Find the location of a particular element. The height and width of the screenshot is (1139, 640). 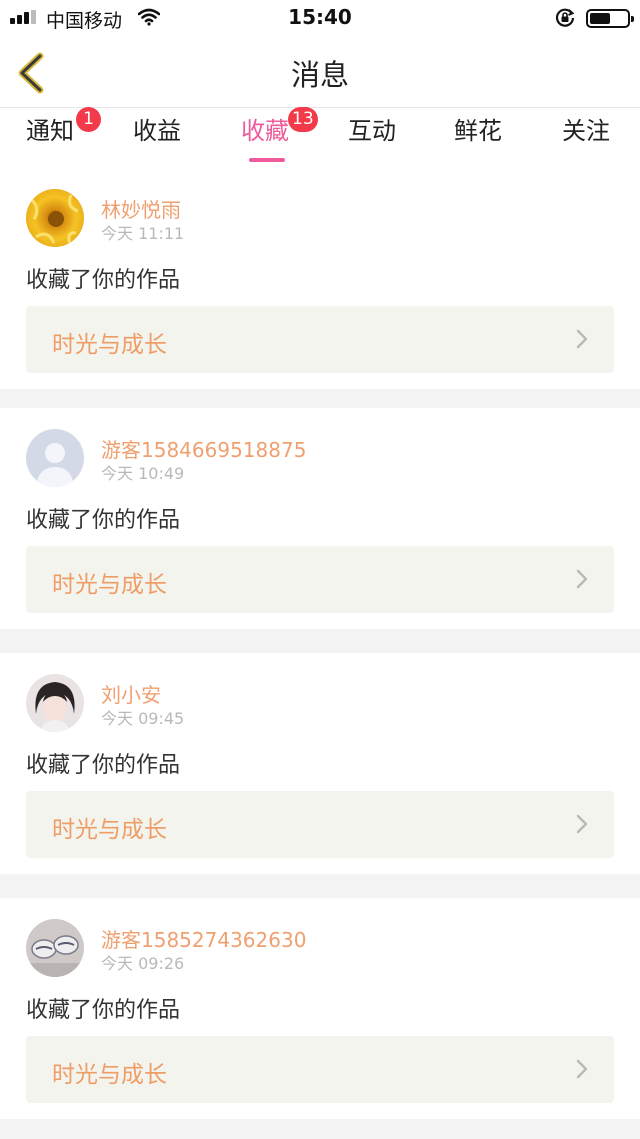

tab-interactions: 互动 is located at coordinates (372, 138).